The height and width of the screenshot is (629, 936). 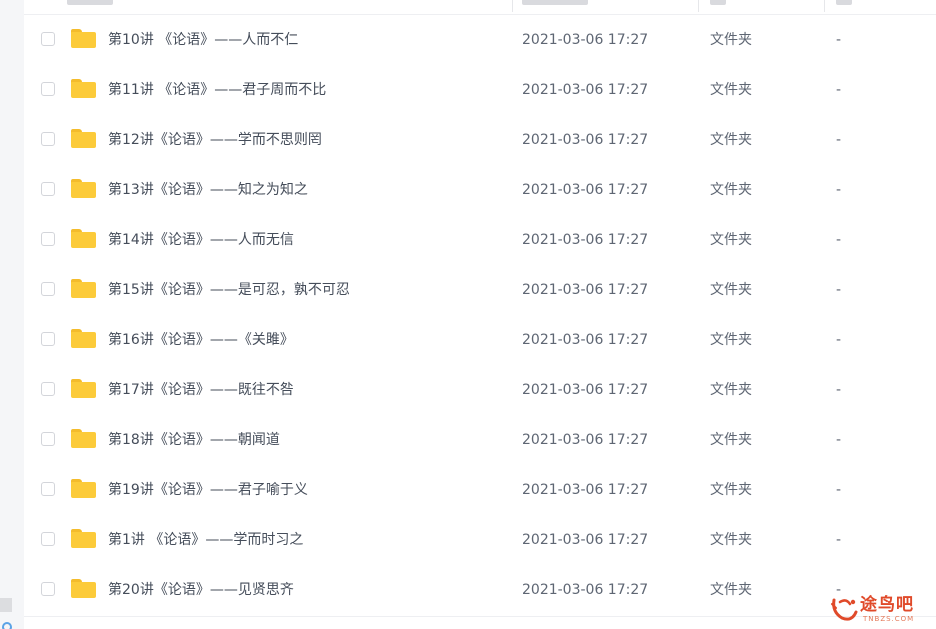 What do you see at coordinates (203, 40) in the screenshot?
I see `file-name-link: 第10讲 《论语》——人而不仁` at bounding box center [203, 40].